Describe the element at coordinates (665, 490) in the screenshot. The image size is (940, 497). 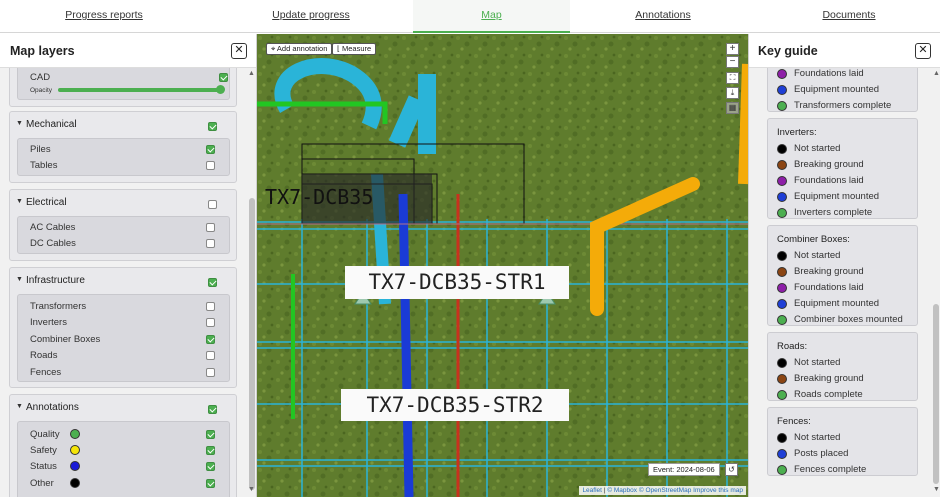
I see `osm-link: © OpenStreetMap` at that location.